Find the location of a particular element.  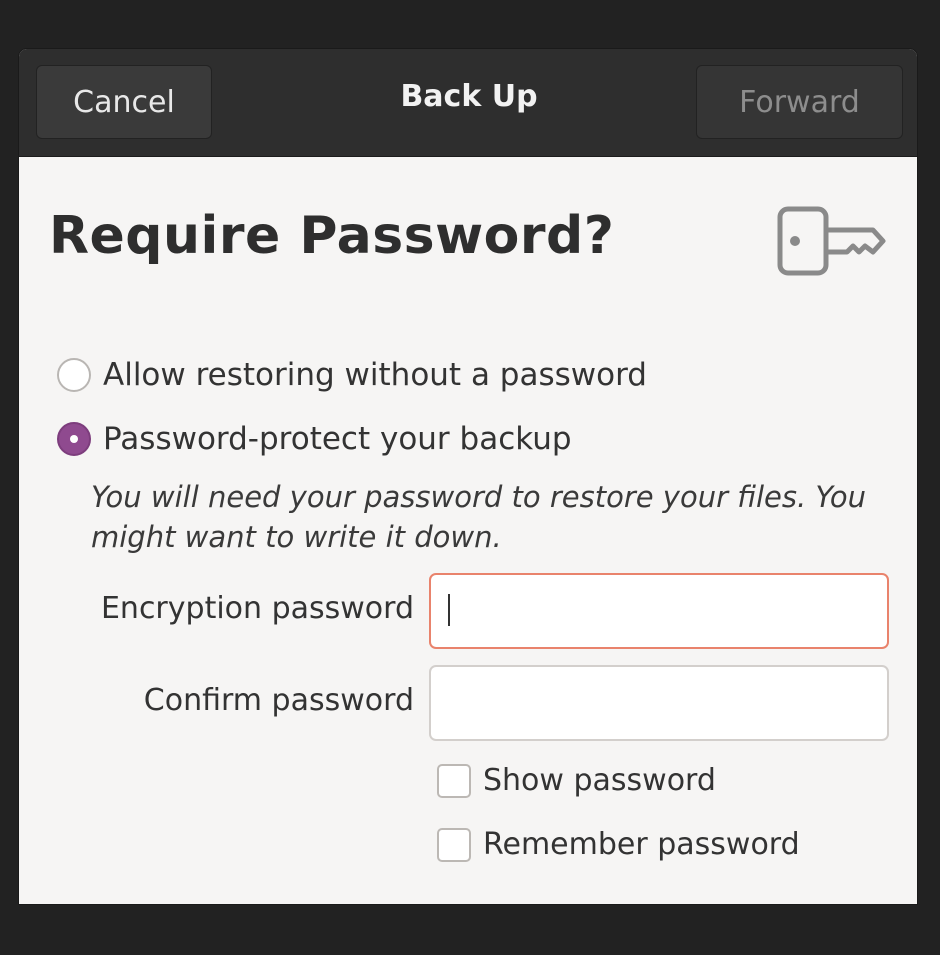

password-protect-radio is located at coordinates (74, 439).